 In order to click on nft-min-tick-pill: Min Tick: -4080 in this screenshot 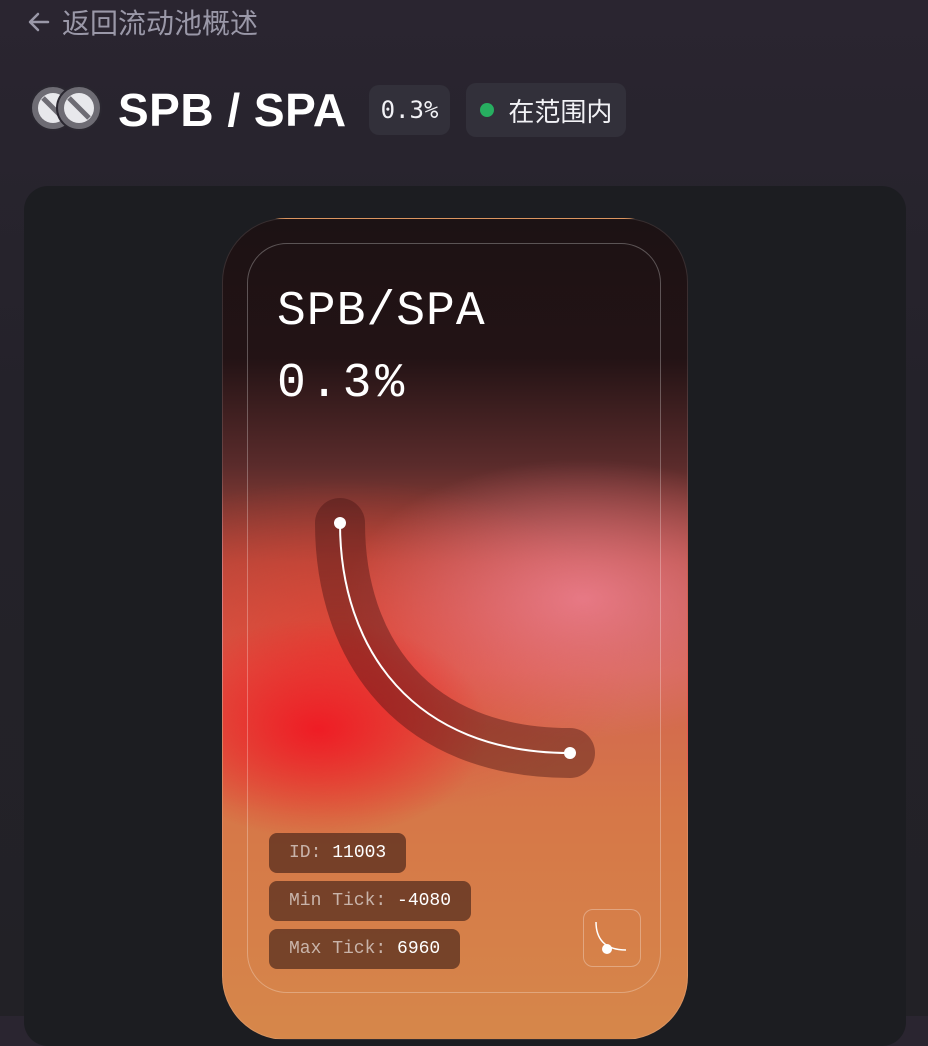, I will do `click(370, 901)`.